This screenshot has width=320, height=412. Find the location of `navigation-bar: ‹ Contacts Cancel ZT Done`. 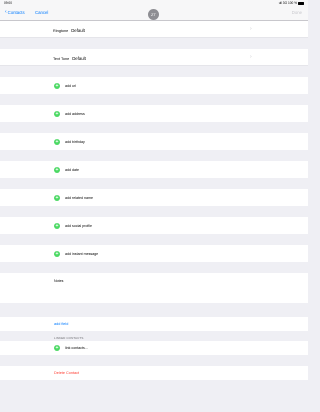

navigation-bar: ‹ Contacts Cancel ZT Done is located at coordinates (154, 13).